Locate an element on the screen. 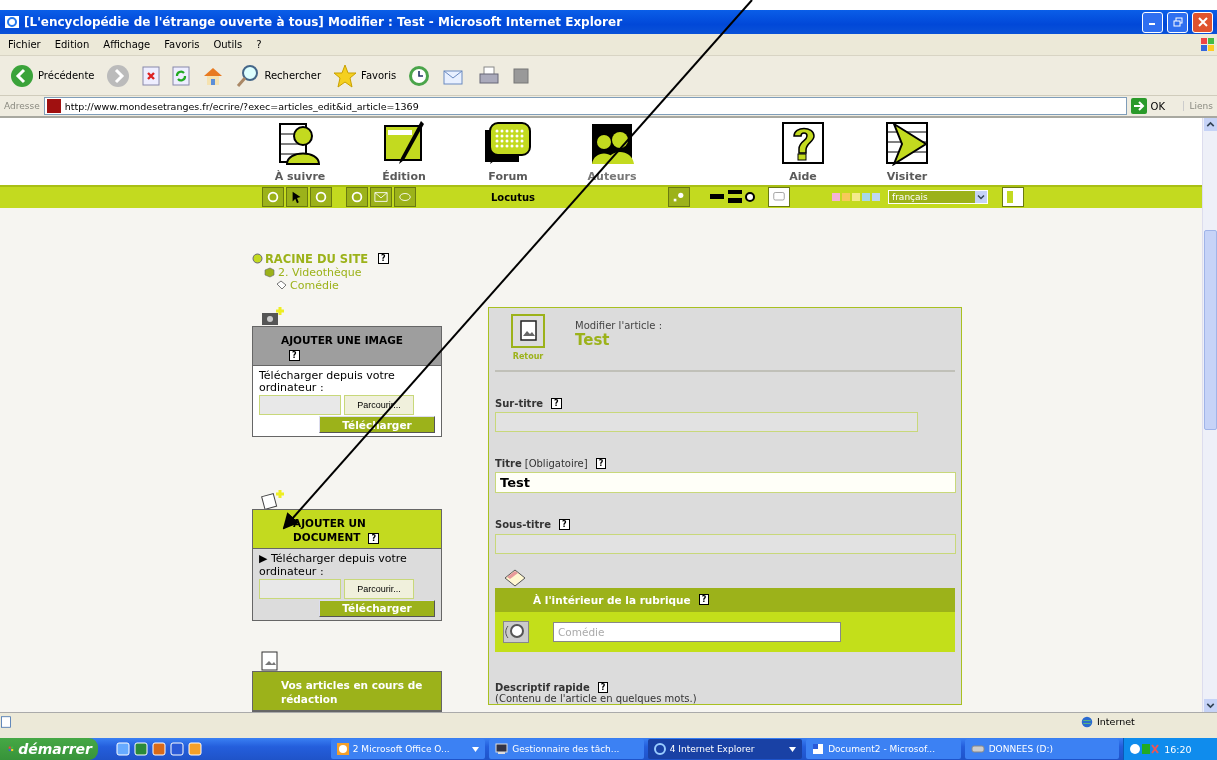  restore-button is located at coordinates (1177, 22).